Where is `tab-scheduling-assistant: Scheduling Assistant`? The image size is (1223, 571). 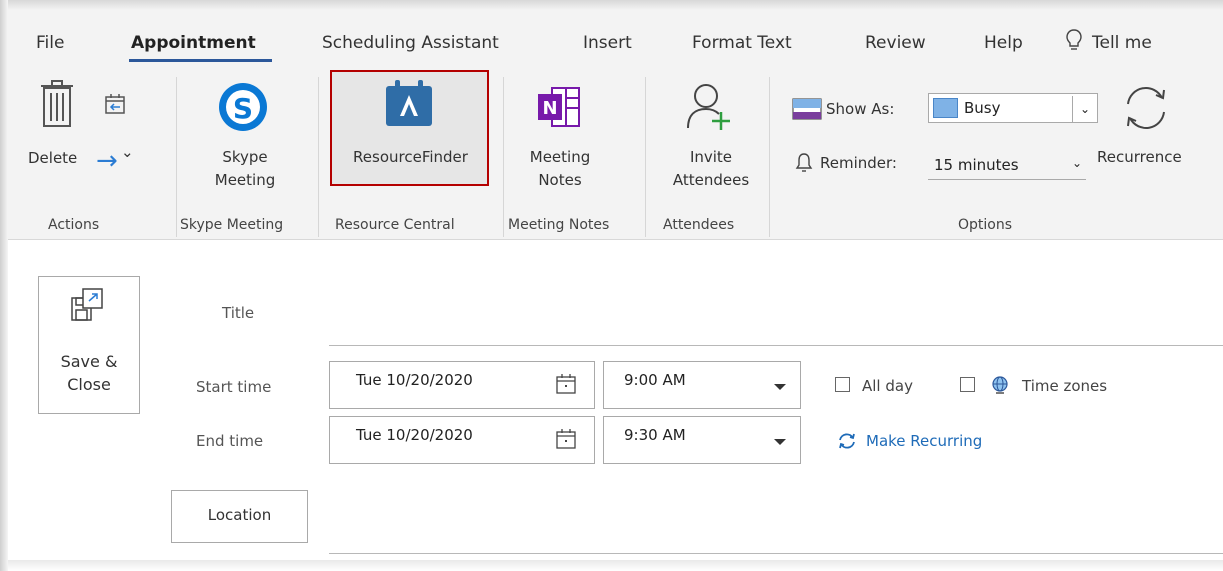
tab-scheduling-assistant: Scheduling Assistant is located at coordinates (410, 43).